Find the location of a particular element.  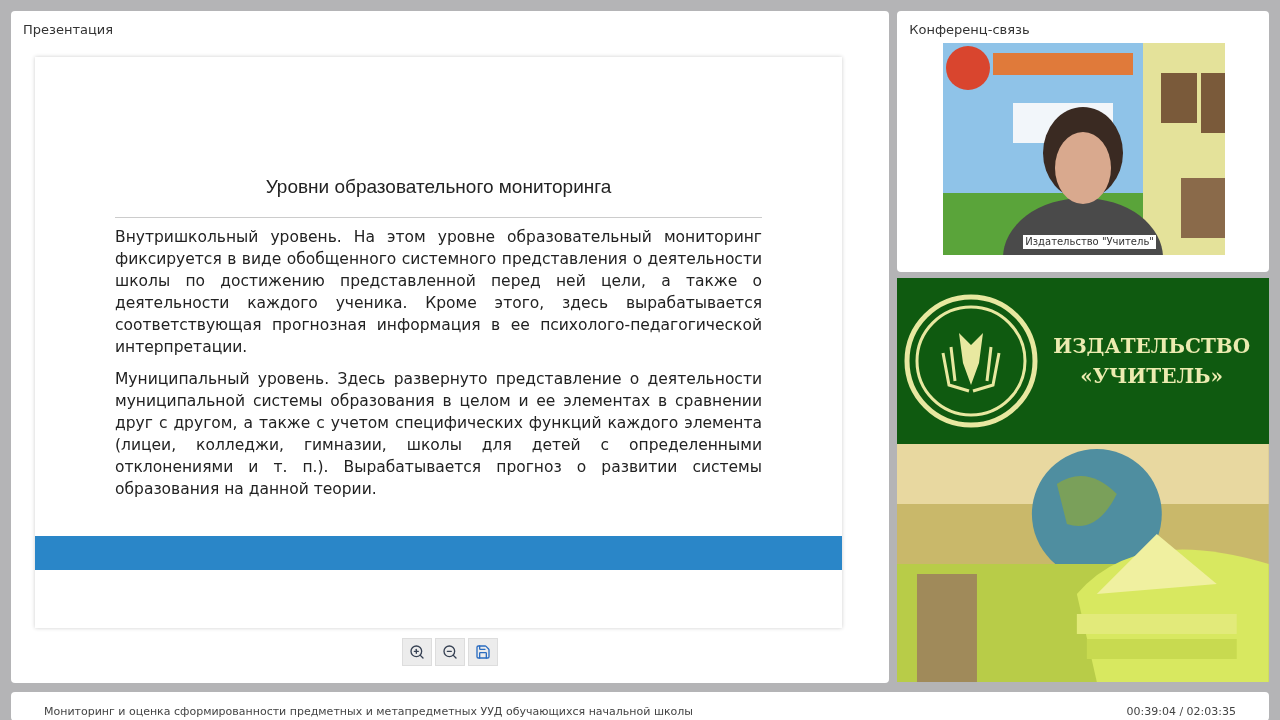

slide-paragraph: Муниципальный уровень. Здесь развернуто представление о деятельности муниципальной системы образования в целом и ее элементах в сравнении друг с другом, а также с учетом специфических функций каждого элемента (лицеи, колледжи, гимназии, школы для детей с определенными отклонениями и т. п.). Вырабатывается прогноз о развитии системы образования на данной теории. is located at coordinates (438, 434).